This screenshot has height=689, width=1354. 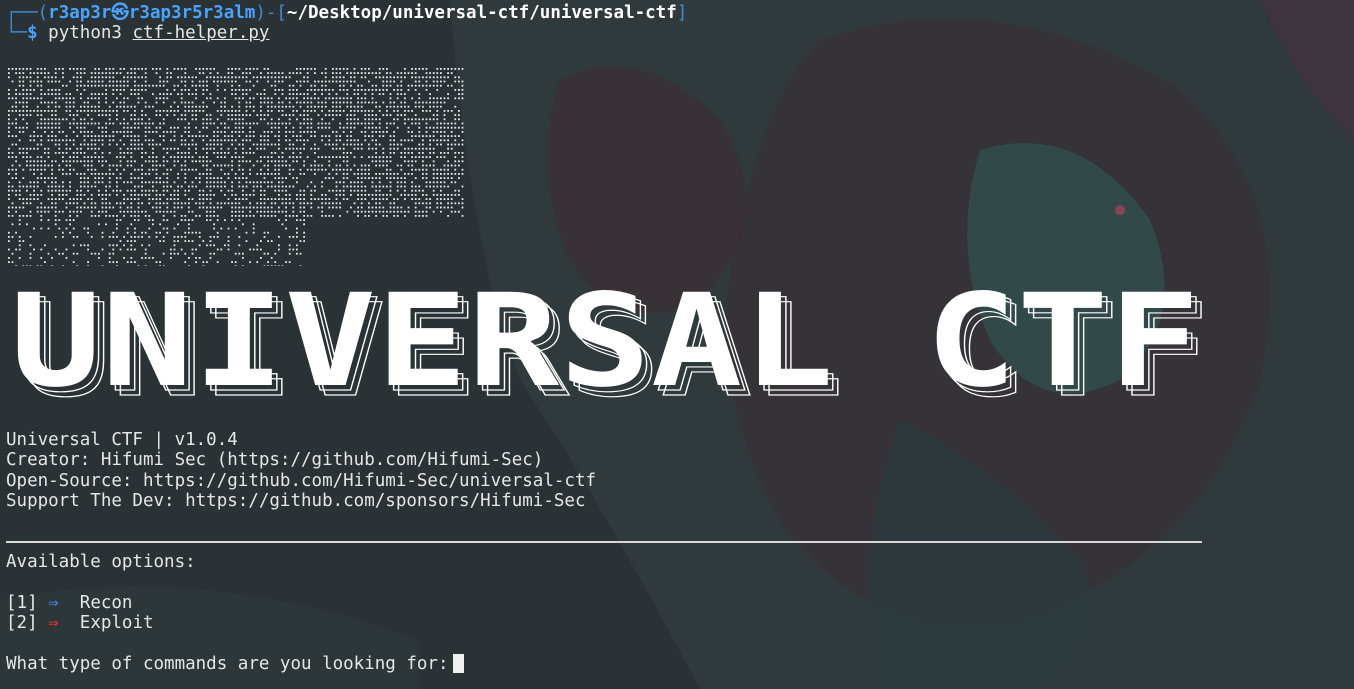 I want to click on command-name: python3, so click(x=85, y=33).